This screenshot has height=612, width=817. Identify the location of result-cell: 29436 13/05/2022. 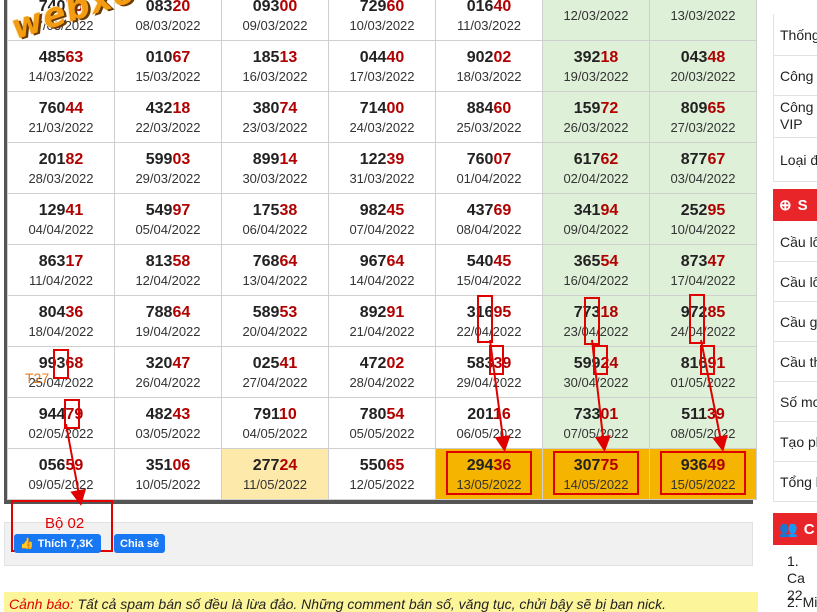
(489, 474).